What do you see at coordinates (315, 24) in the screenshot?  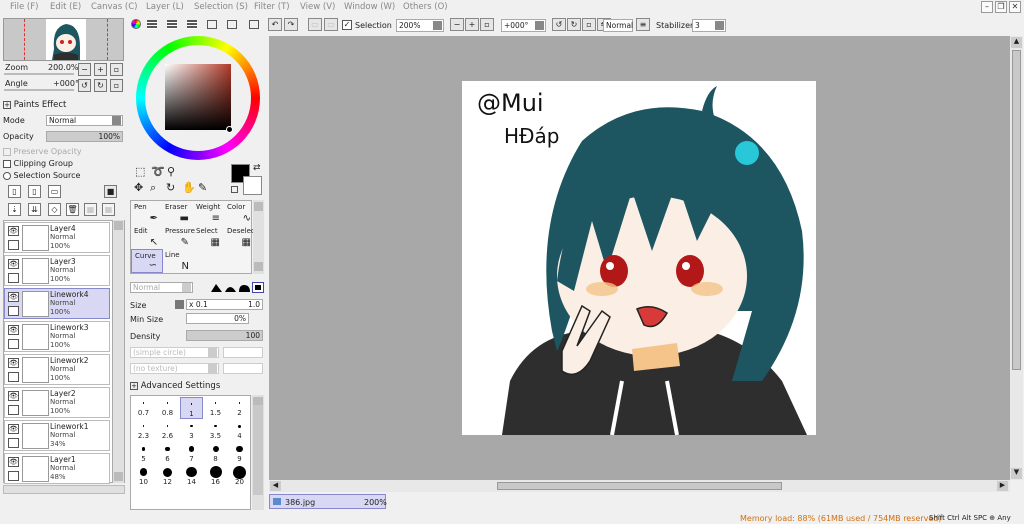 I see `deselect-icon: ▭` at bounding box center [315, 24].